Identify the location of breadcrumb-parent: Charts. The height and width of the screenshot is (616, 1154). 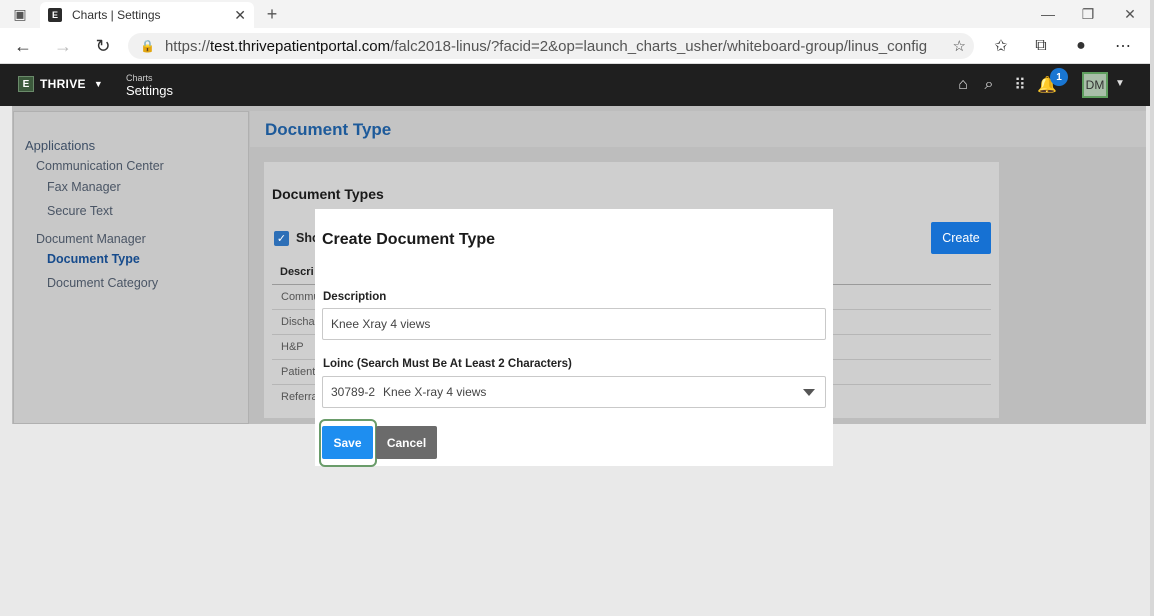
(139, 78).